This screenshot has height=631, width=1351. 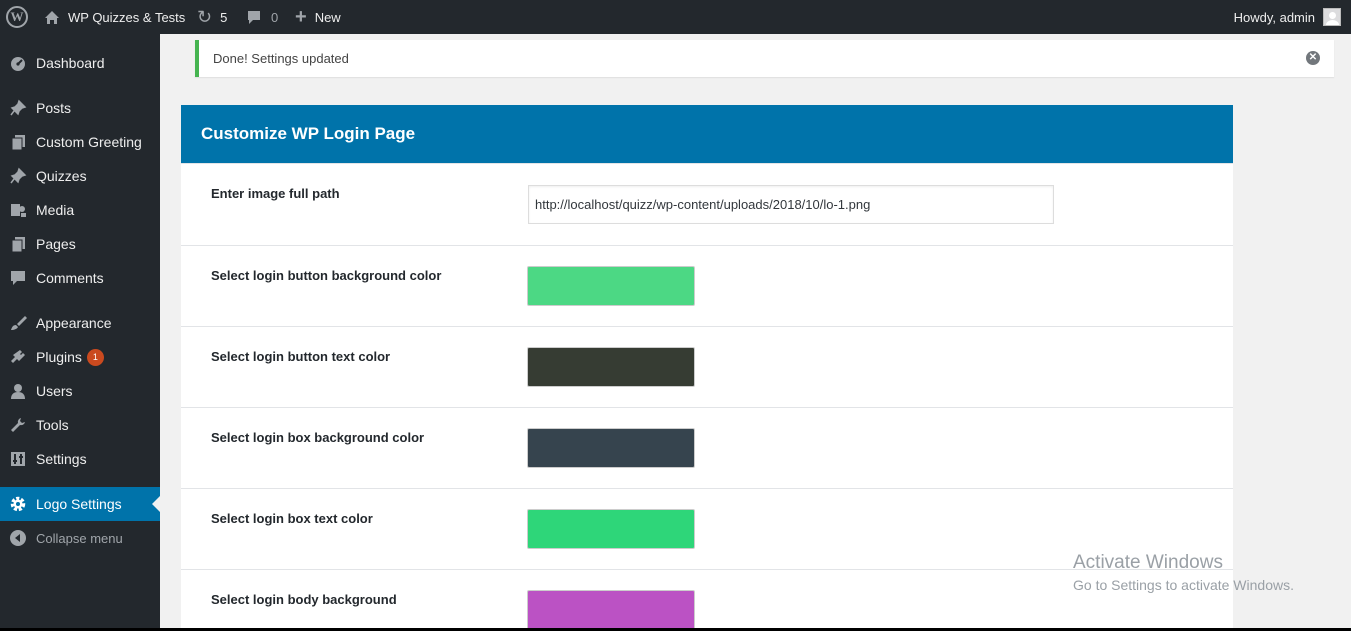 I want to click on button-bg-color-picker, so click(x=611, y=286).